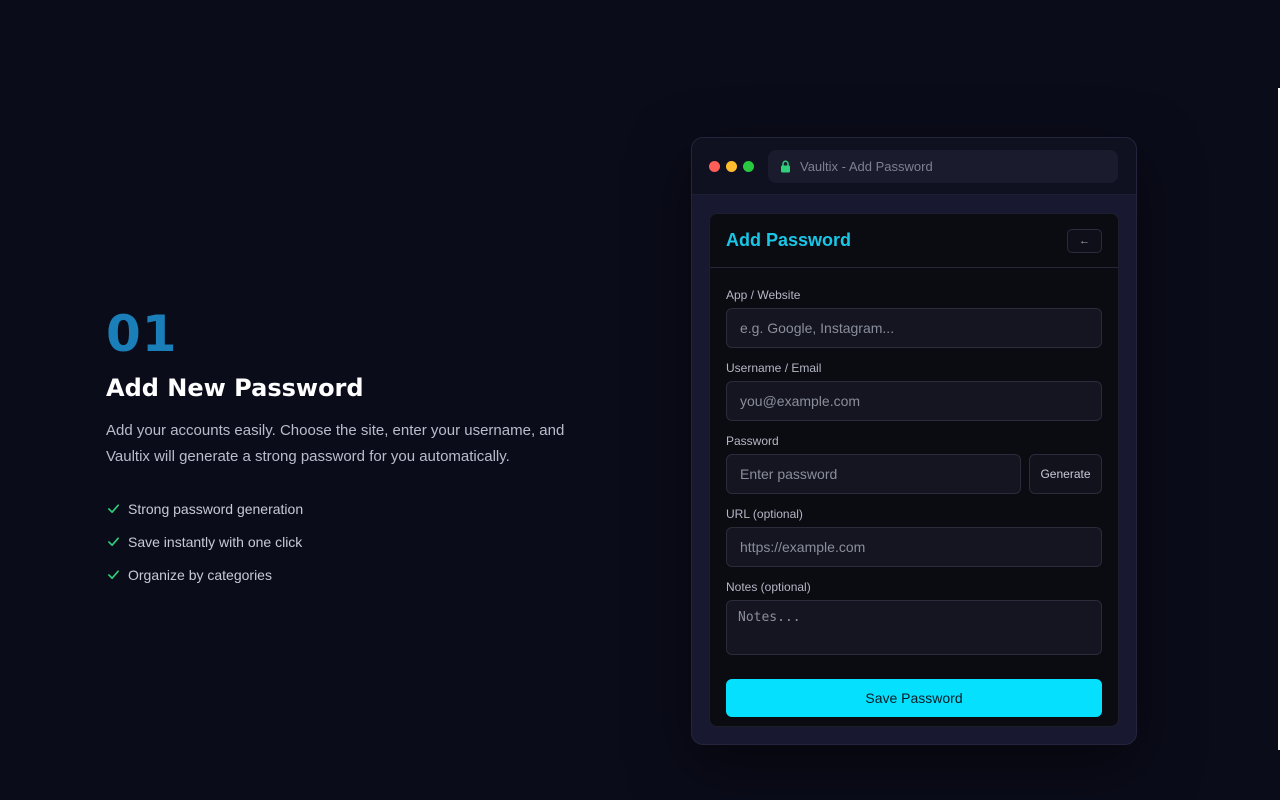  I want to click on step-number: 01, so click(142, 334).